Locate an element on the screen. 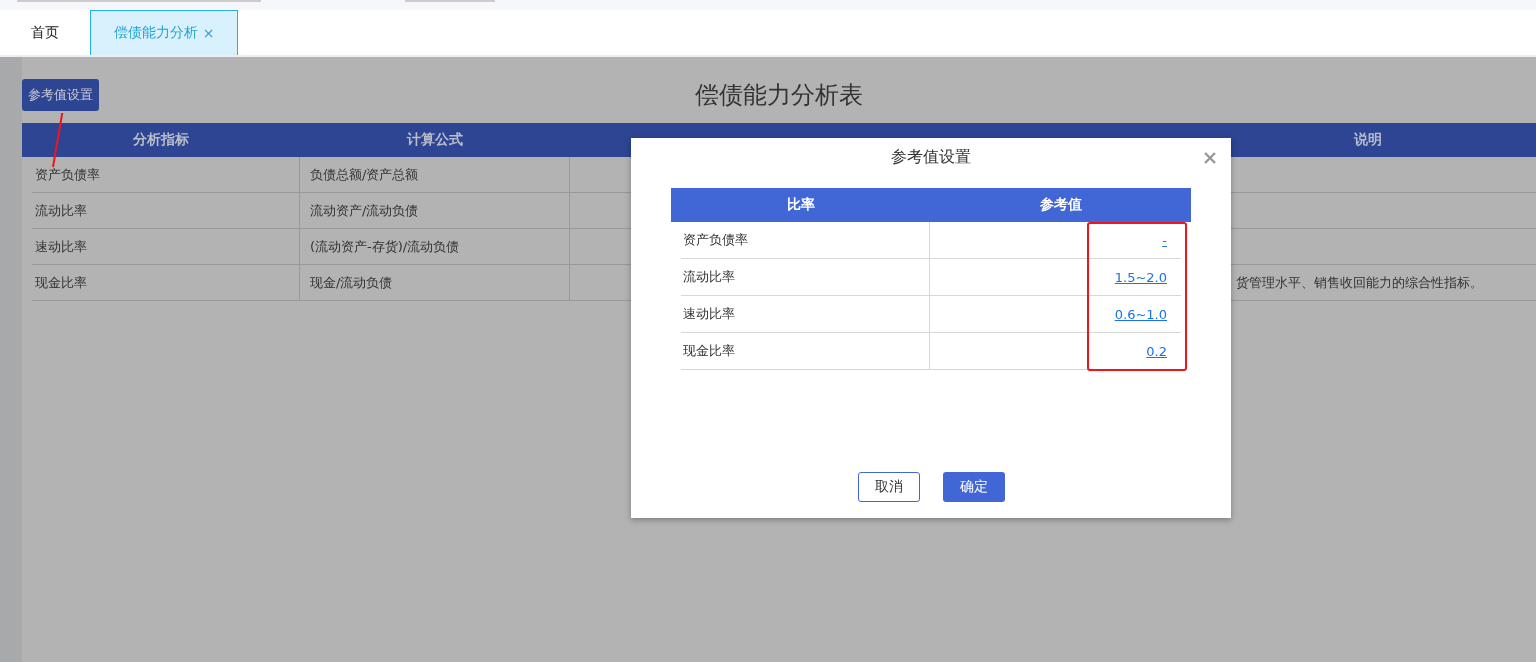 This screenshot has width=1536, height=662. confirm-button: 确定 is located at coordinates (973, 487).